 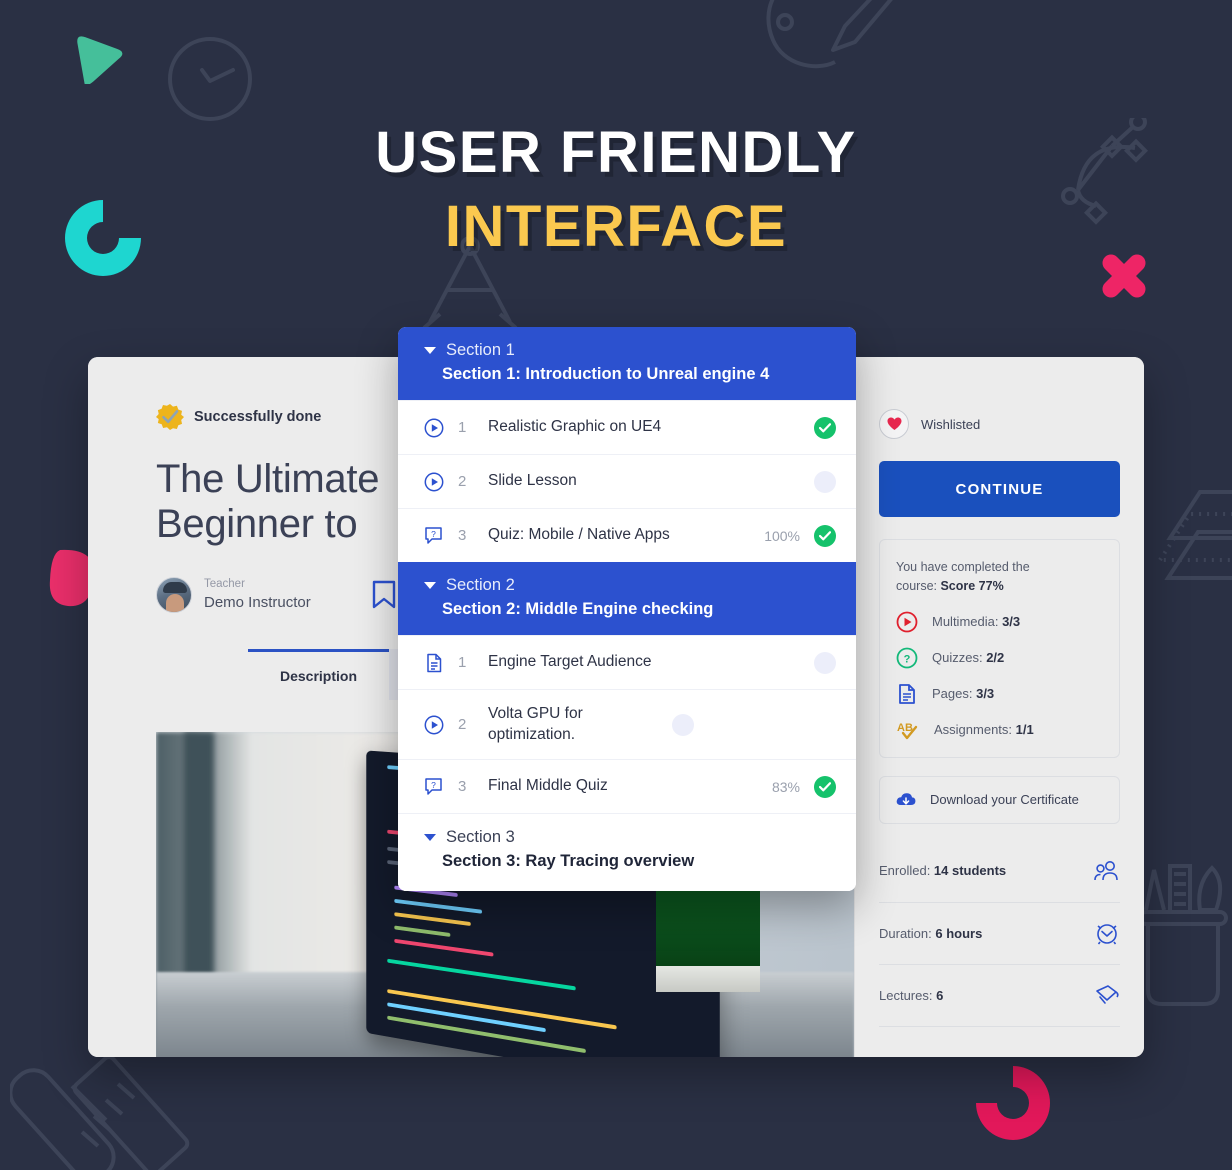 What do you see at coordinates (480, 350) in the screenshot?
I see `section-1-number: Section 1` at bounding box center [480, 350].